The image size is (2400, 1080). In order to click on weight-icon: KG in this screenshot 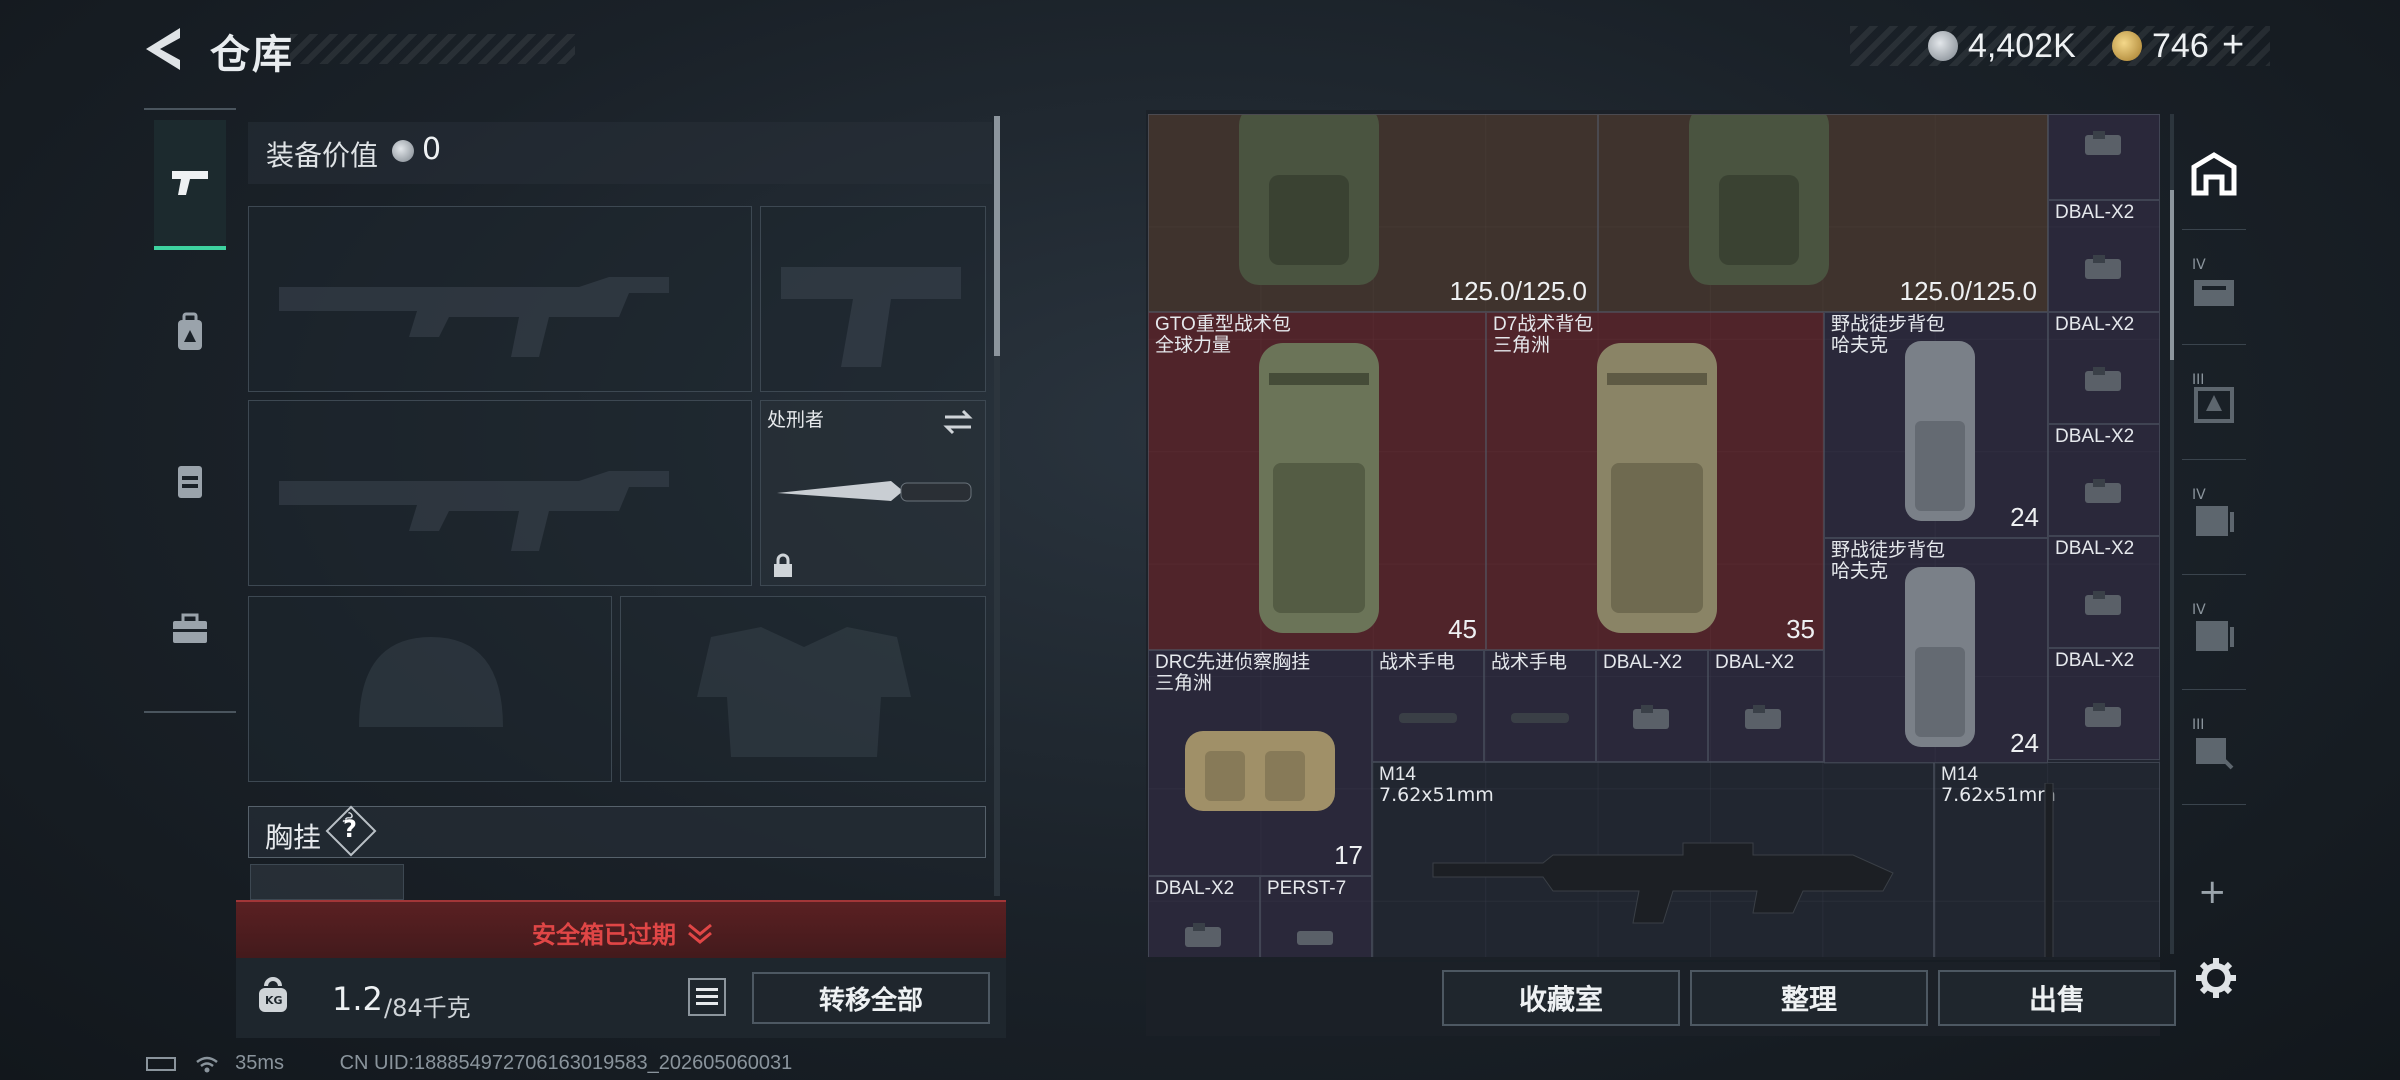, I will do `click(273, 995)`.